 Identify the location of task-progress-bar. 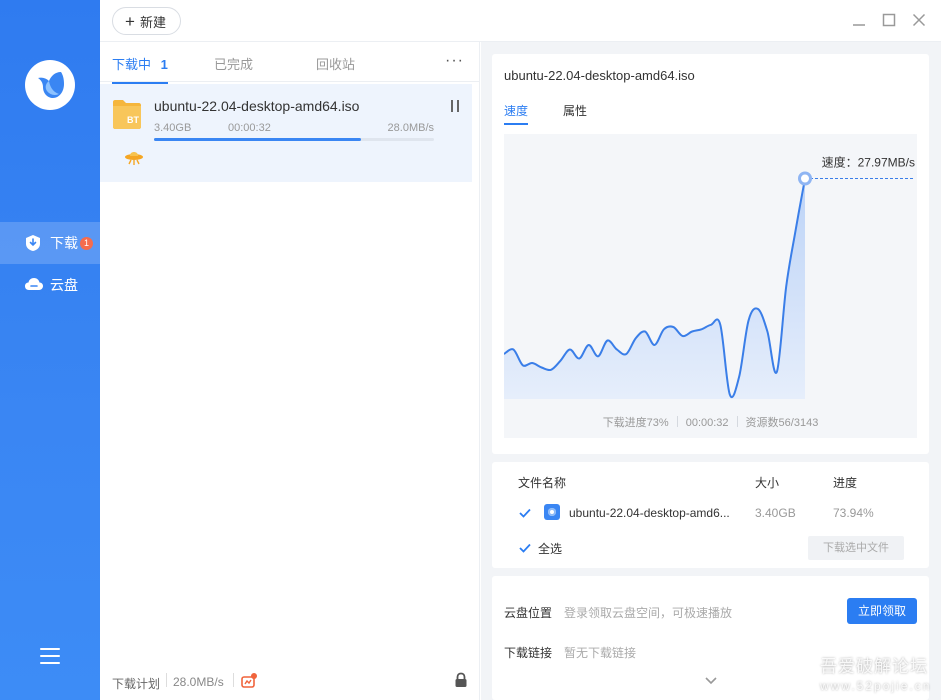
(294, 139).